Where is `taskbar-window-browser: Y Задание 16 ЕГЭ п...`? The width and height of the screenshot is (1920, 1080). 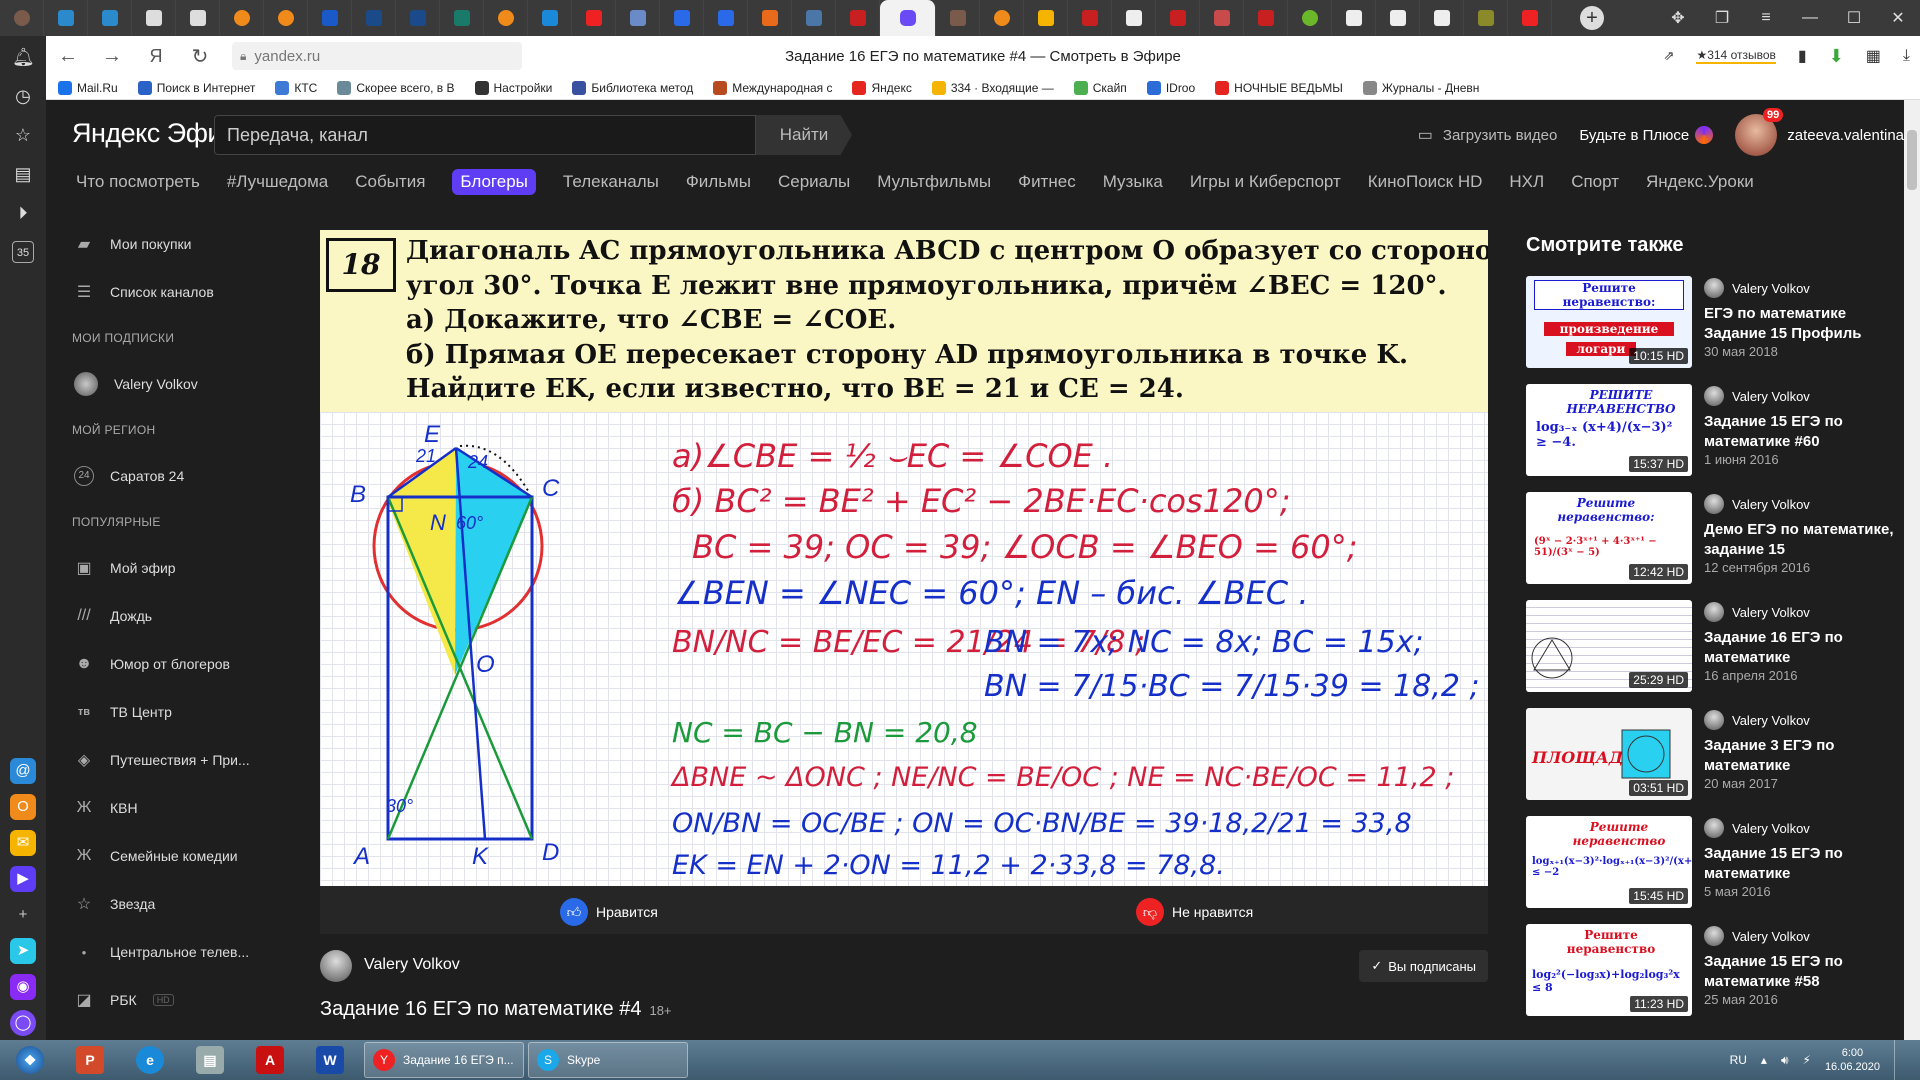
taskbar-window-browser: Y Задание 16 ЕГЭ п... is located at coordinates (444, 1060).